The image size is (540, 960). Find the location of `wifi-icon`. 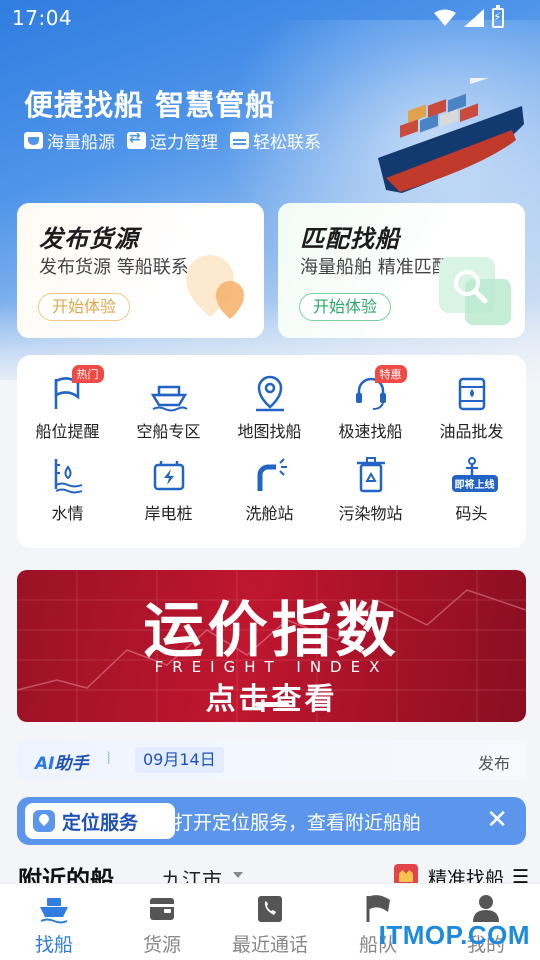

wifi-icon is located at coordinates (445, 17).